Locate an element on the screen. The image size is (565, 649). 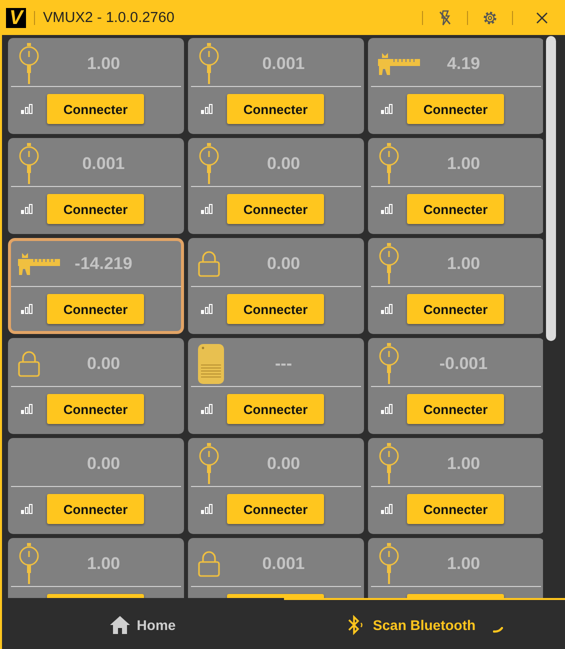
scrollbar-thumb is located at coordinates (551, 188).